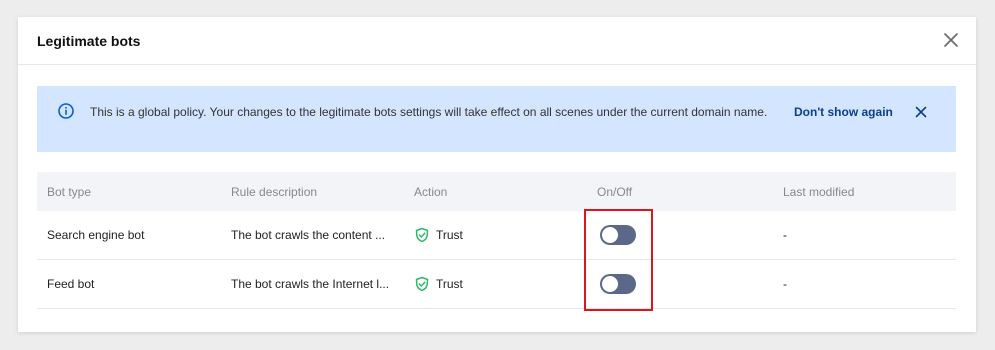 This screenshot has height=350, width=995. Describe the element at coordinates (951, 40) in the screenshot. I see `close-icon` at that location.